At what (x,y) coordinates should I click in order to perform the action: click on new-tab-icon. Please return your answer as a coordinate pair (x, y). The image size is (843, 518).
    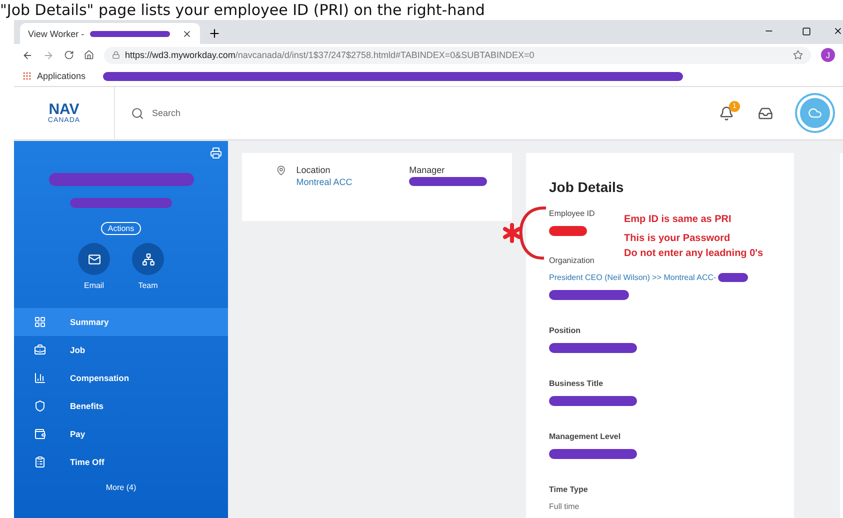
    Looking at the image, I should click on (214, 33).